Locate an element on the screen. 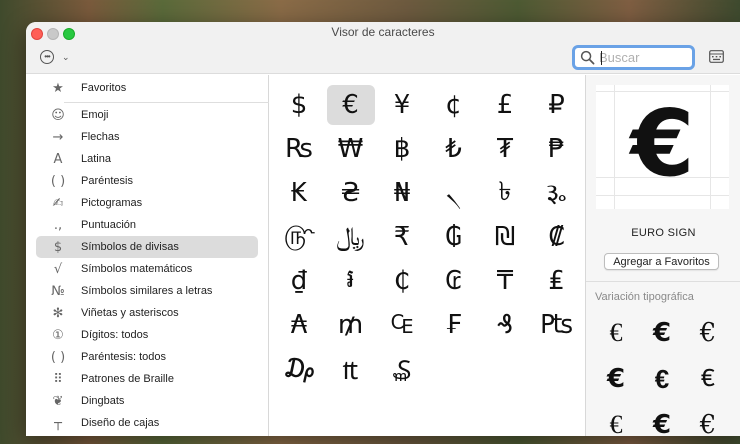 The width and height of the screenshot is (740, 444). character-glyph: ₤ is located at coordinates (556, 281).